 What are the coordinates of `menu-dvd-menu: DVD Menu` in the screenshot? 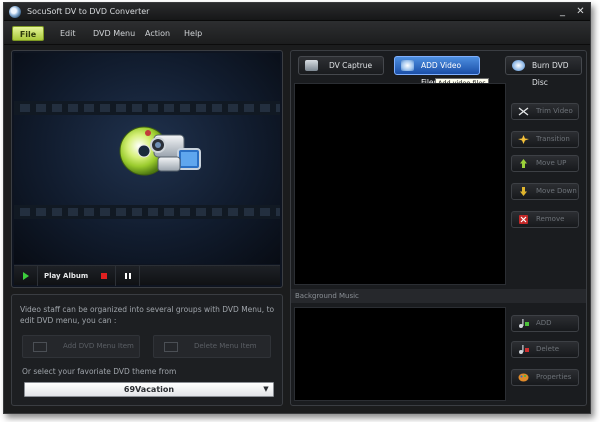 It's located at (114, 33).